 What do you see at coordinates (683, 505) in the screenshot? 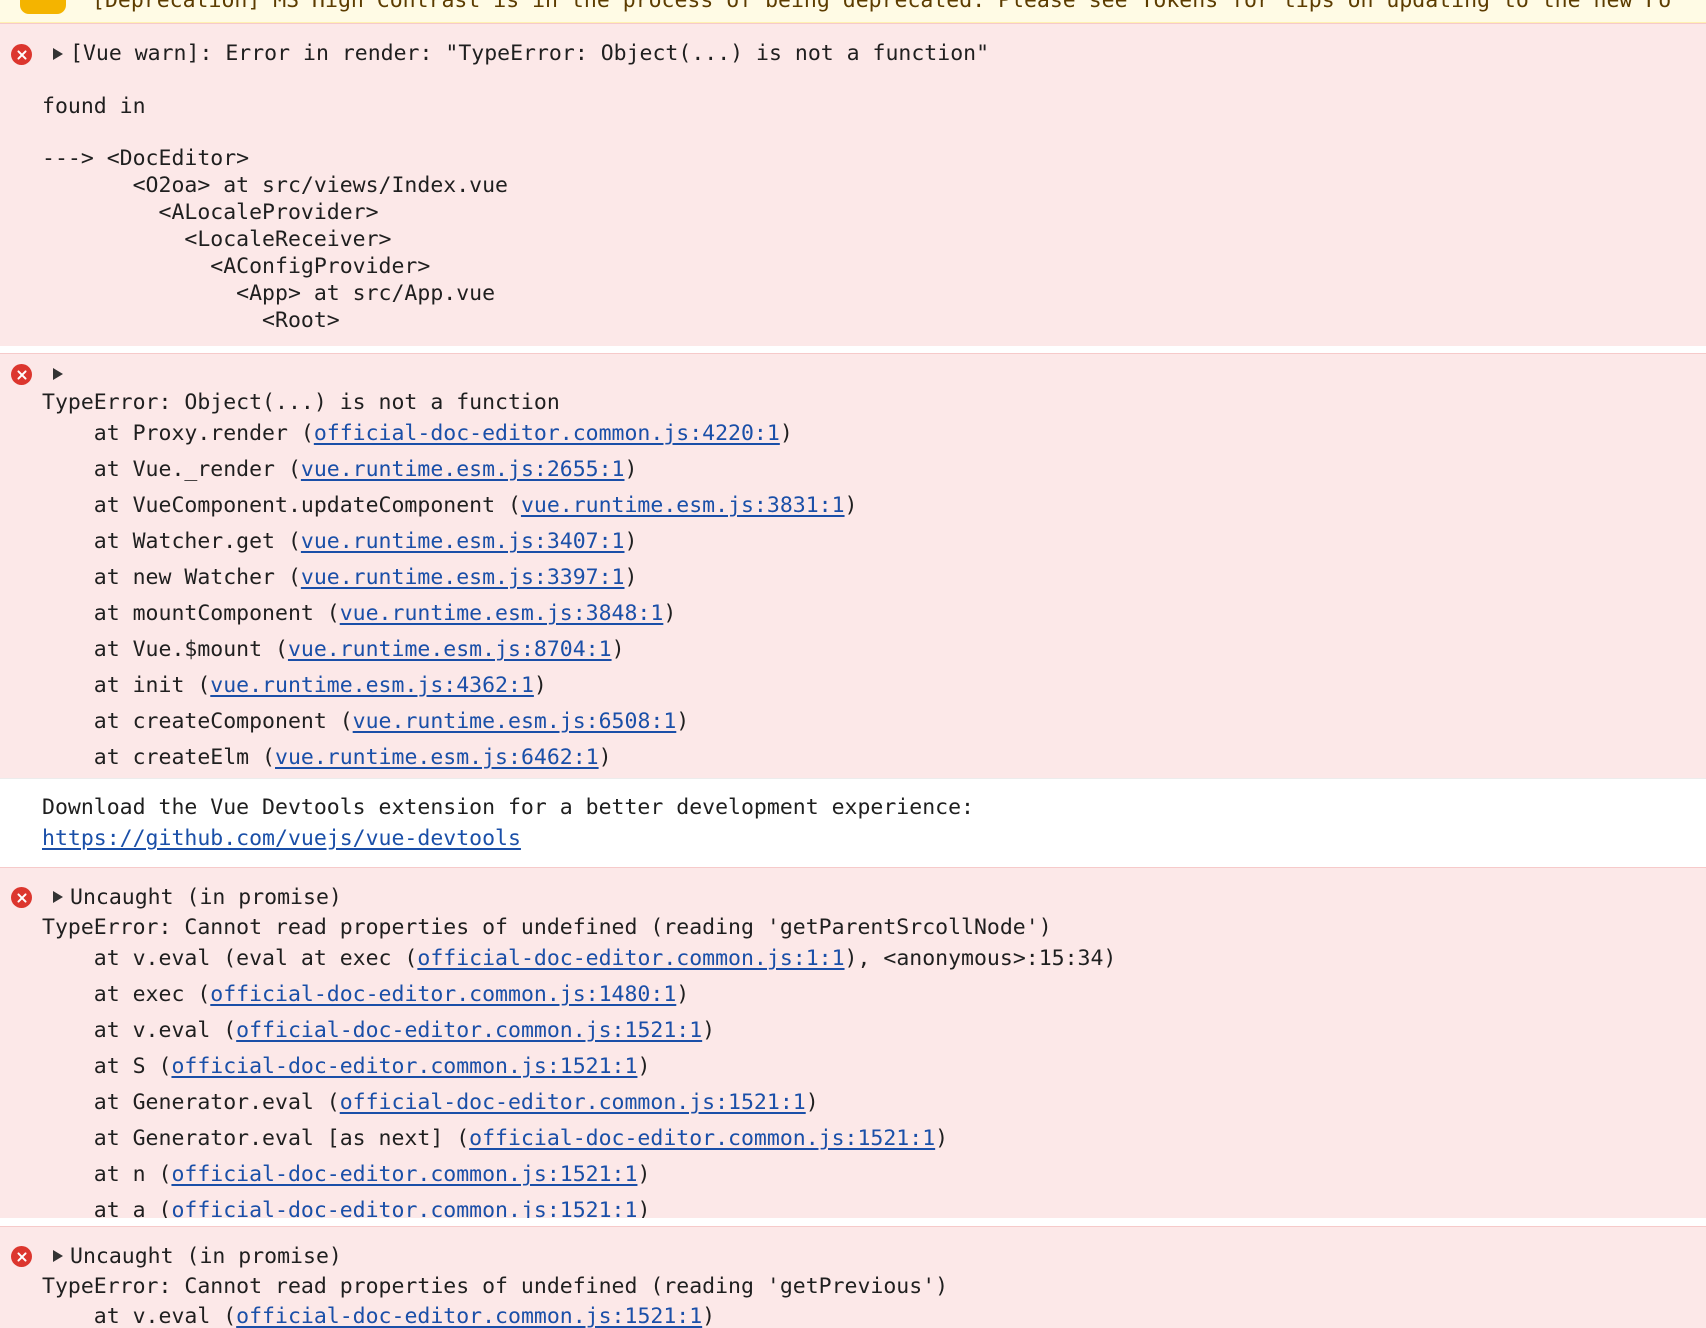
I see `source-link: vue.runtime.esm.js:3831:1` at bounding box center [683, 505].